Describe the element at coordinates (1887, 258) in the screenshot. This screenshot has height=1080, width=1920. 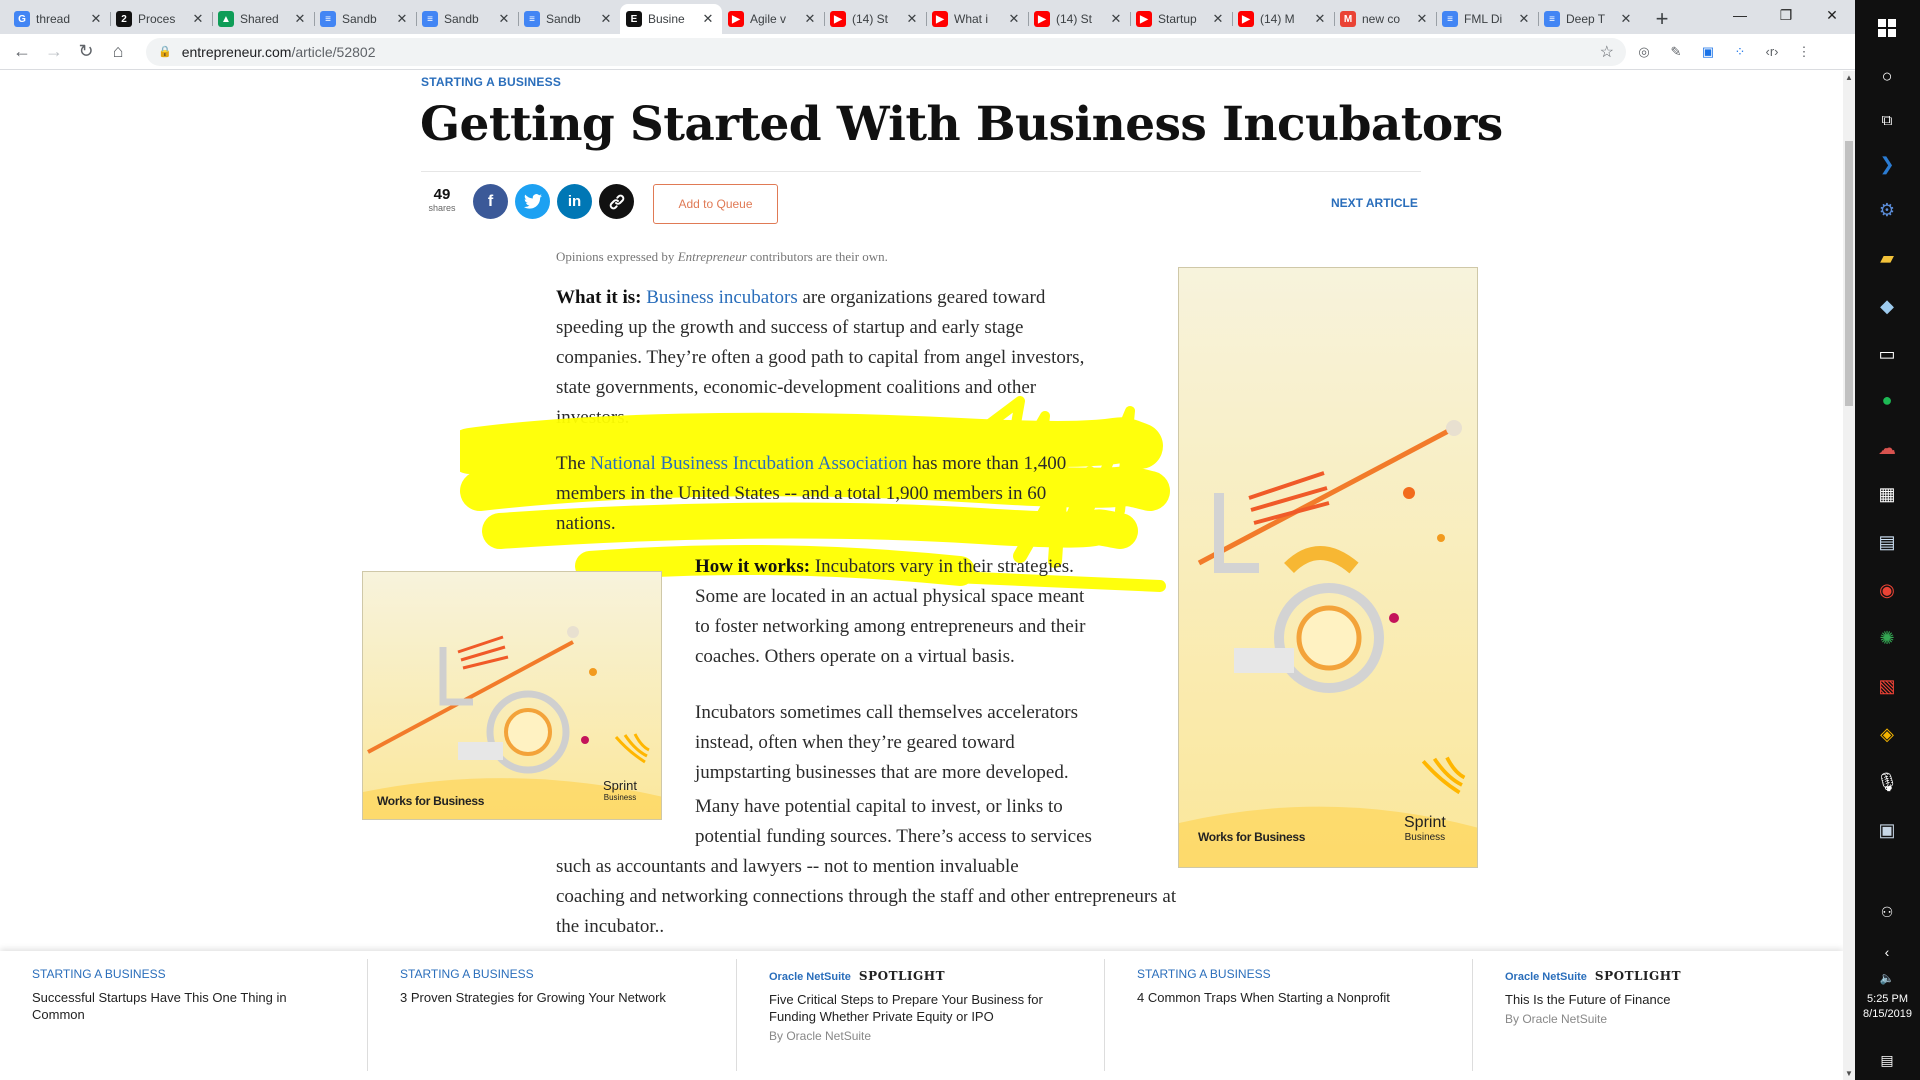
I see `file-explorer-icon: ▰` at that location.